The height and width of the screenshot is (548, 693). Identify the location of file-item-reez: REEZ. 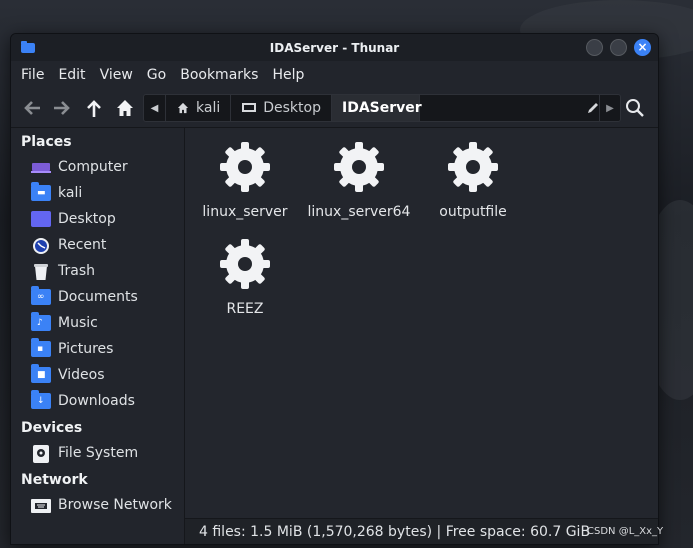
(245, 276).